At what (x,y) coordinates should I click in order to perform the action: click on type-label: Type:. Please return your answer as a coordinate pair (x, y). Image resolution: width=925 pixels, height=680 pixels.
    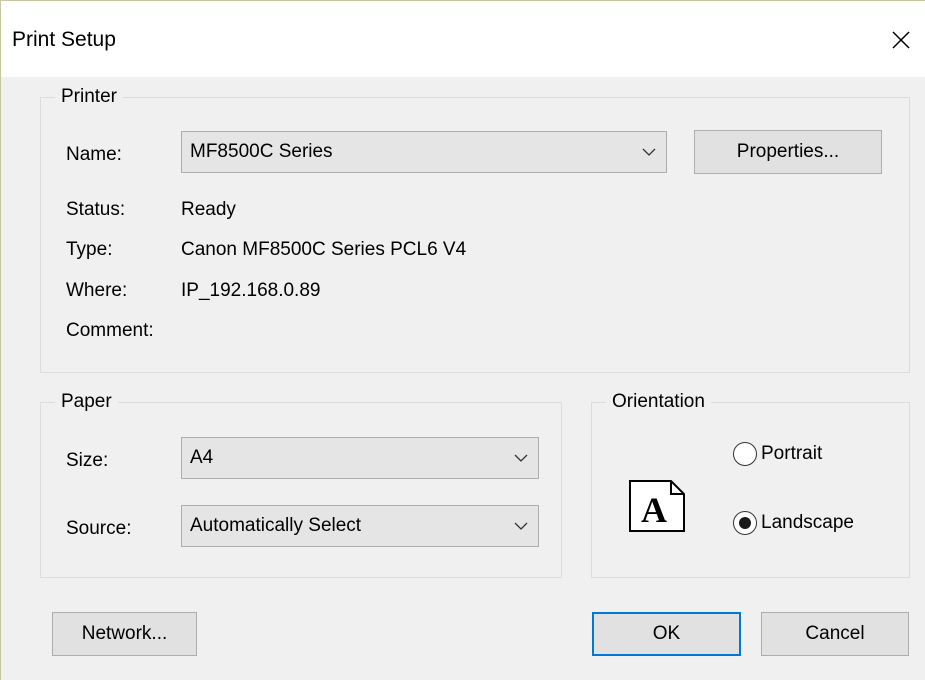
    Looking at the image, I should click on (89, 249).